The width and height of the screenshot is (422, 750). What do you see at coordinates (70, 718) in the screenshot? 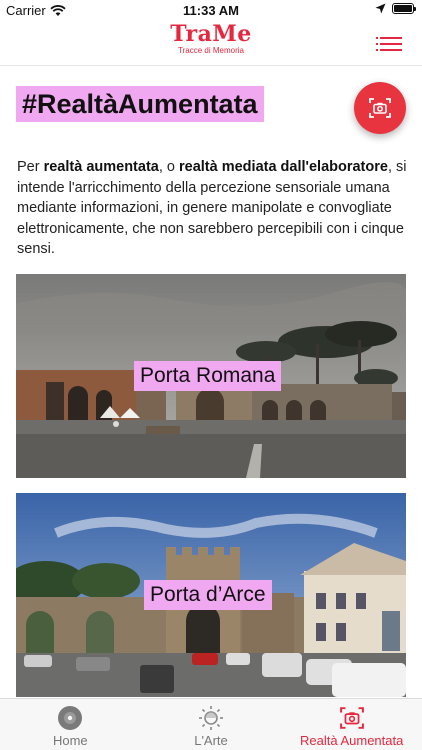
I see `home-icon` at bounding box center [70, 718].